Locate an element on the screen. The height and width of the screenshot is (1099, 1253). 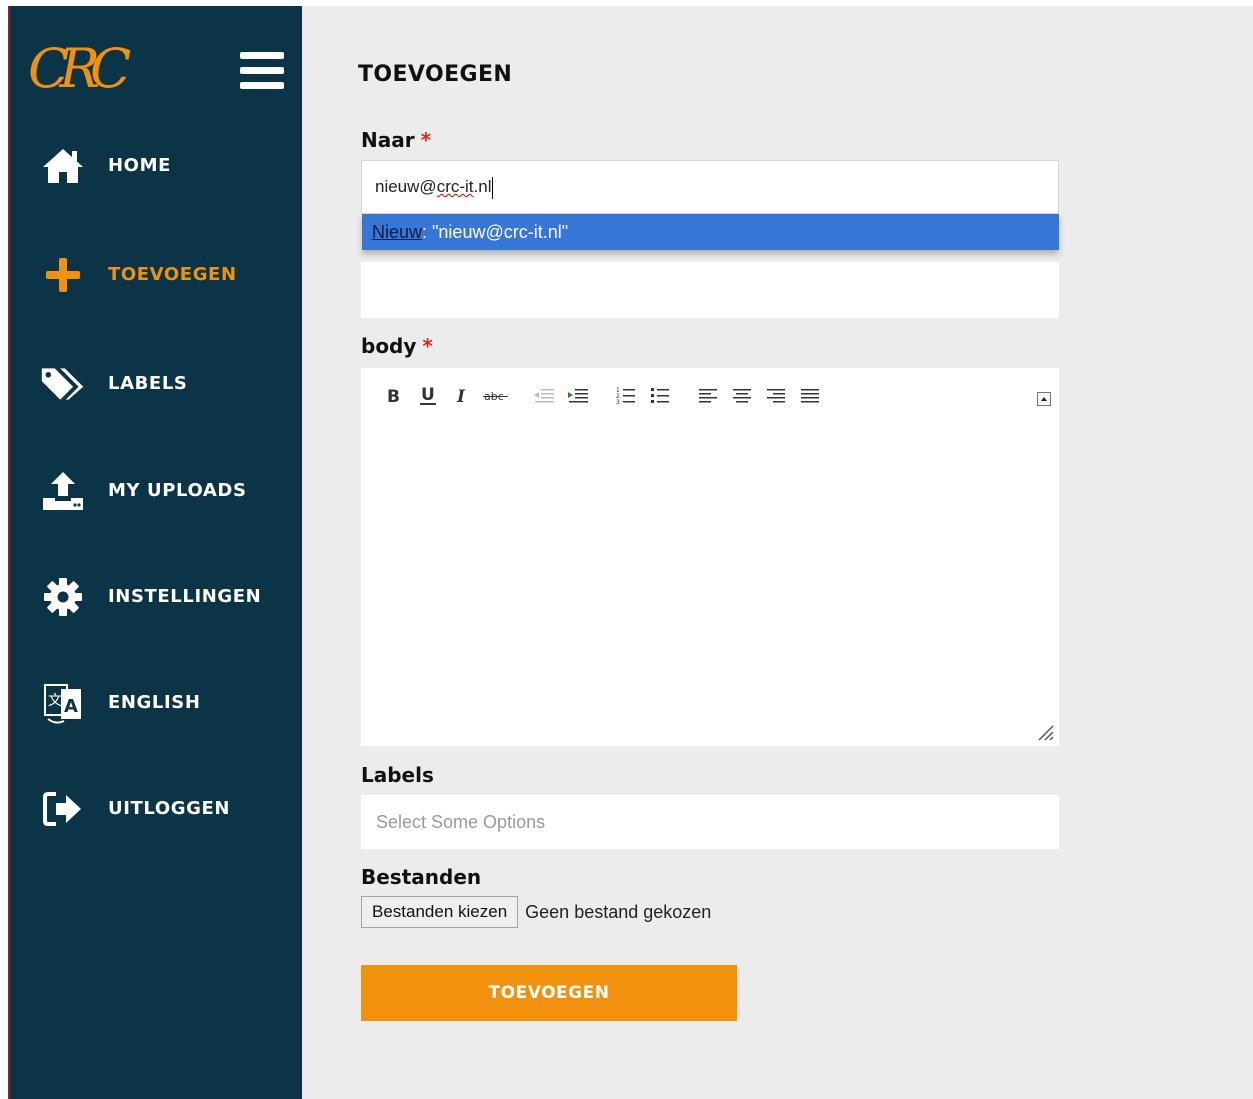
svg-text: U is located at coordinates (428, 395).